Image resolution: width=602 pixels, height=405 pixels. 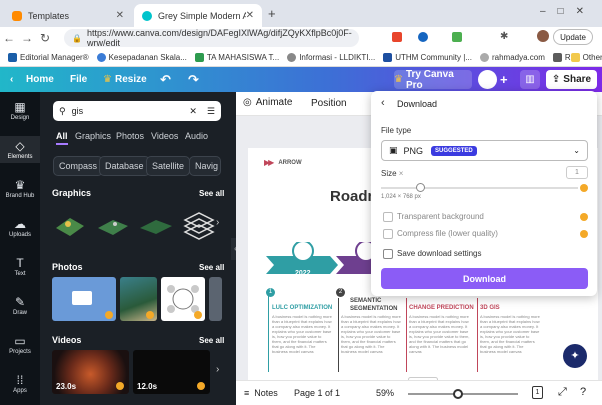 What do you see at coordinates (124, 166) in the screenshot?
I see `chip-database: Database` at bounding box center [124, 166].